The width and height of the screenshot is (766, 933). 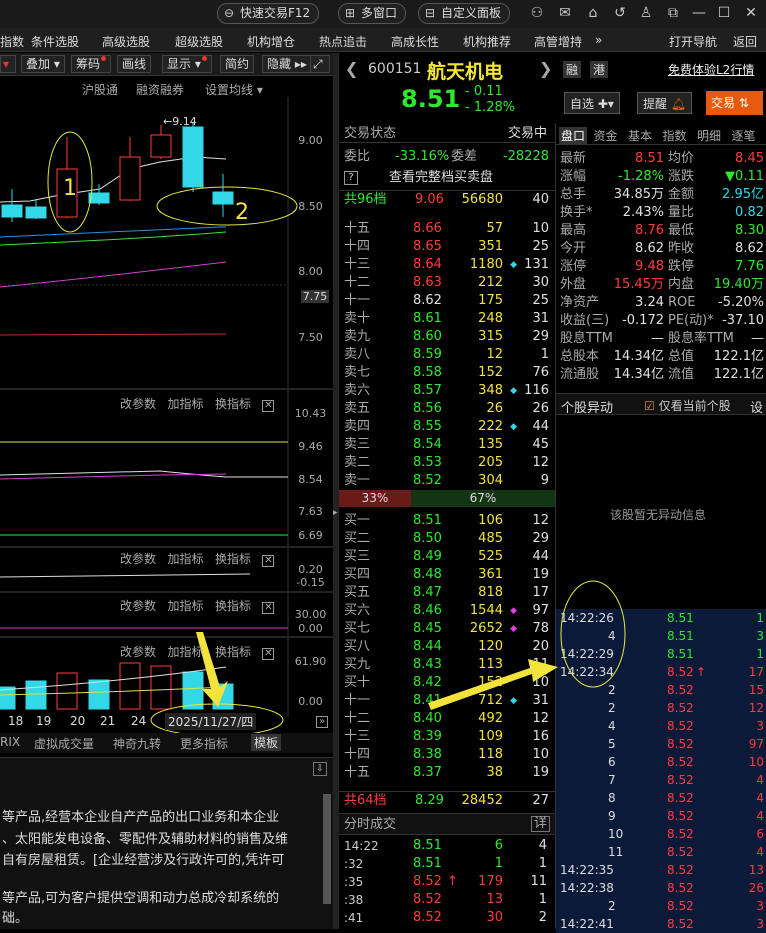 I want to click on chips-button: 筹码, so click(x=91, y=64).